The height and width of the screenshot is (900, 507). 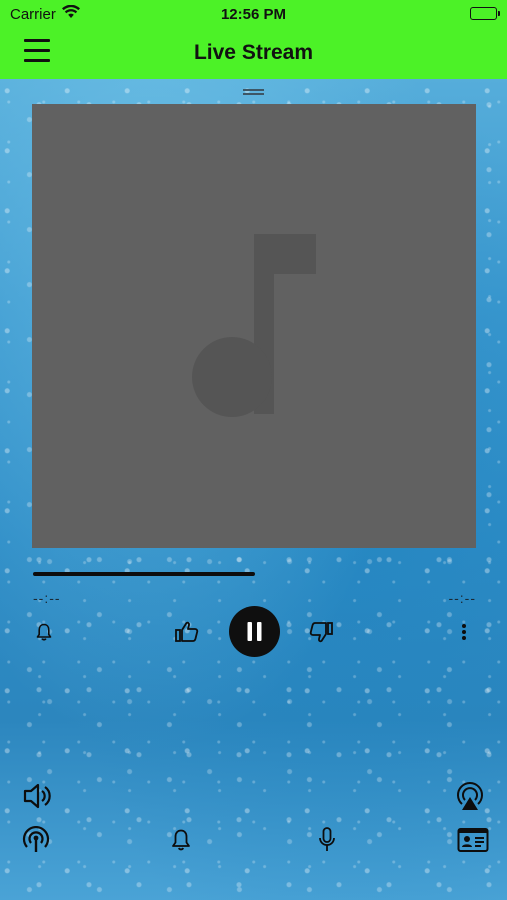 I want to click on status-bar: Carrier 12:56 PM, so click(x=253, y=14).